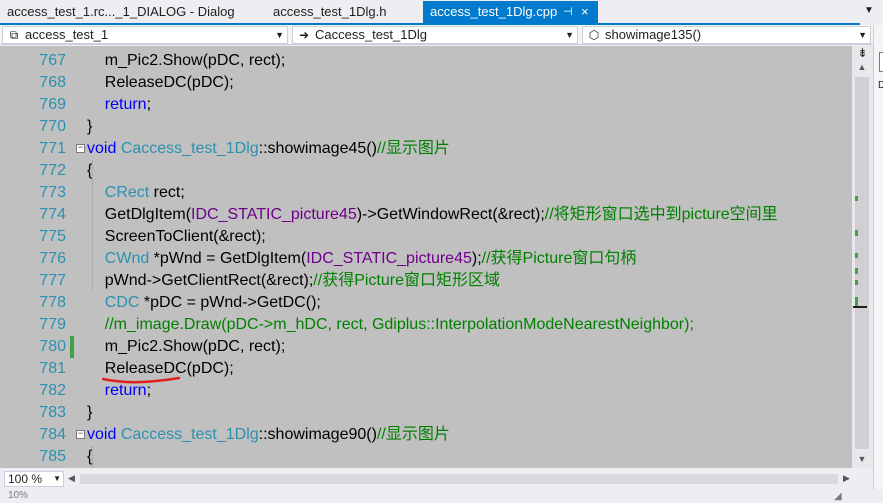 The width and height of the screenshot is (883, 503). Describe the element at coordinates (881, 62) in the screenshot. I see `side-panel-box` at that location.